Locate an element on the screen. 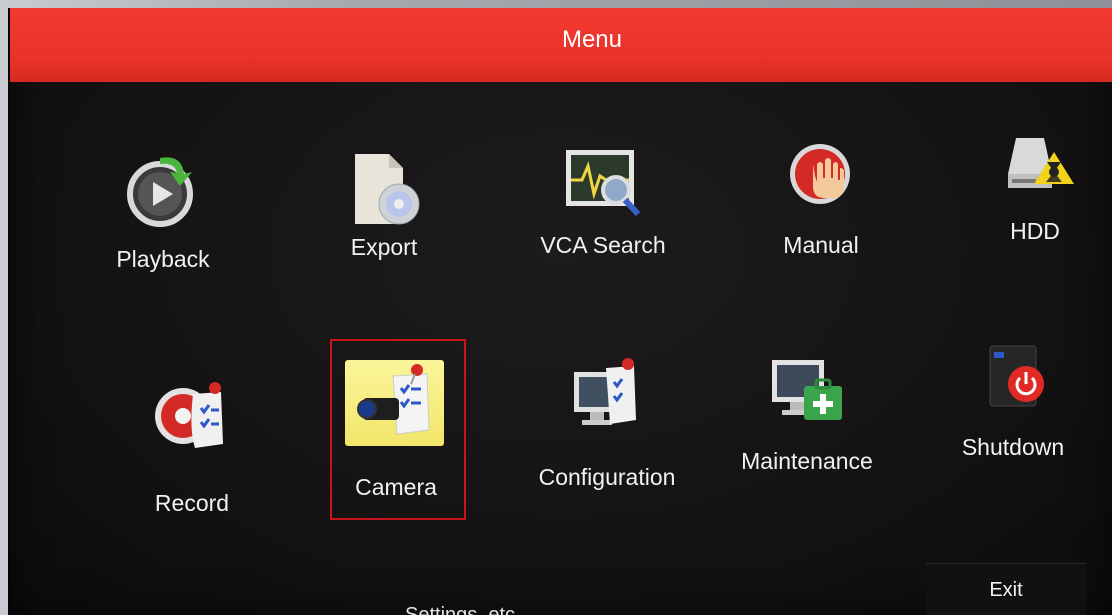 Image resolution: width=1112 pixels, height=615 pixels. menu-item-label: Shutdown is located at coordinates (1013, 447).